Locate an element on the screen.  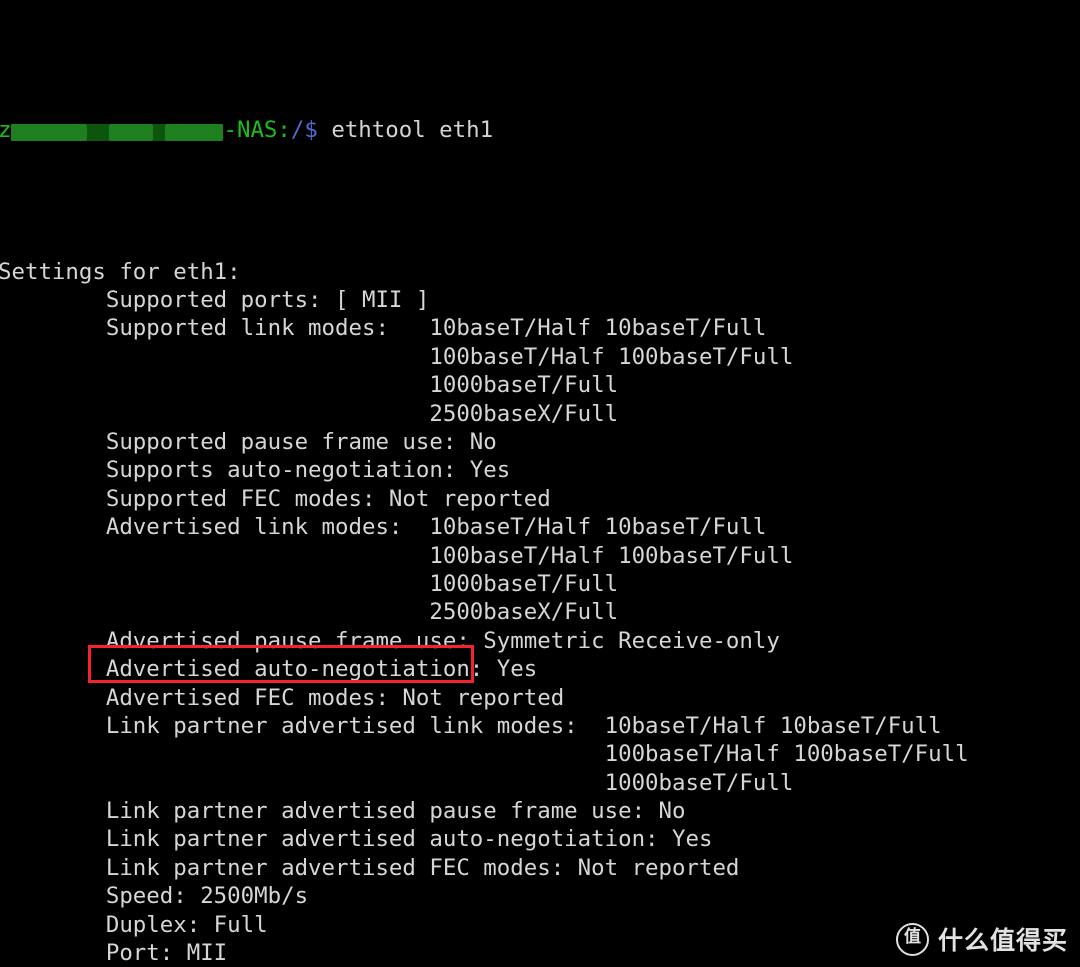
terminal-line: Duplex: Full is located at coordinates (134, 924).